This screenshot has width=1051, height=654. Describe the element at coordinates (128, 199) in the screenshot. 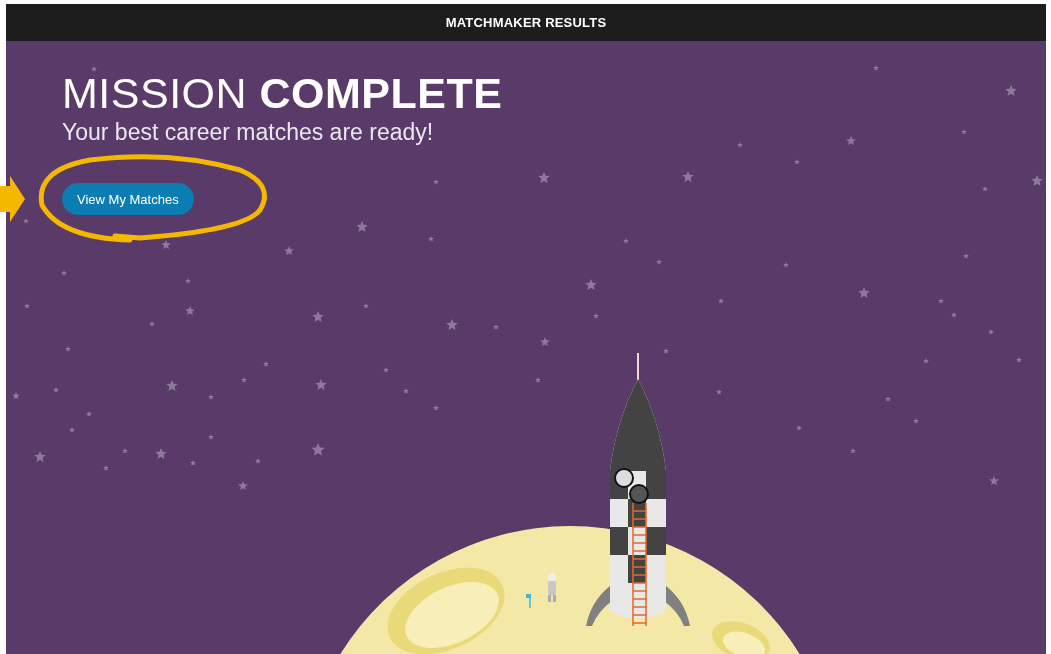

I see `view-matches-button: View My Matches` at that location.